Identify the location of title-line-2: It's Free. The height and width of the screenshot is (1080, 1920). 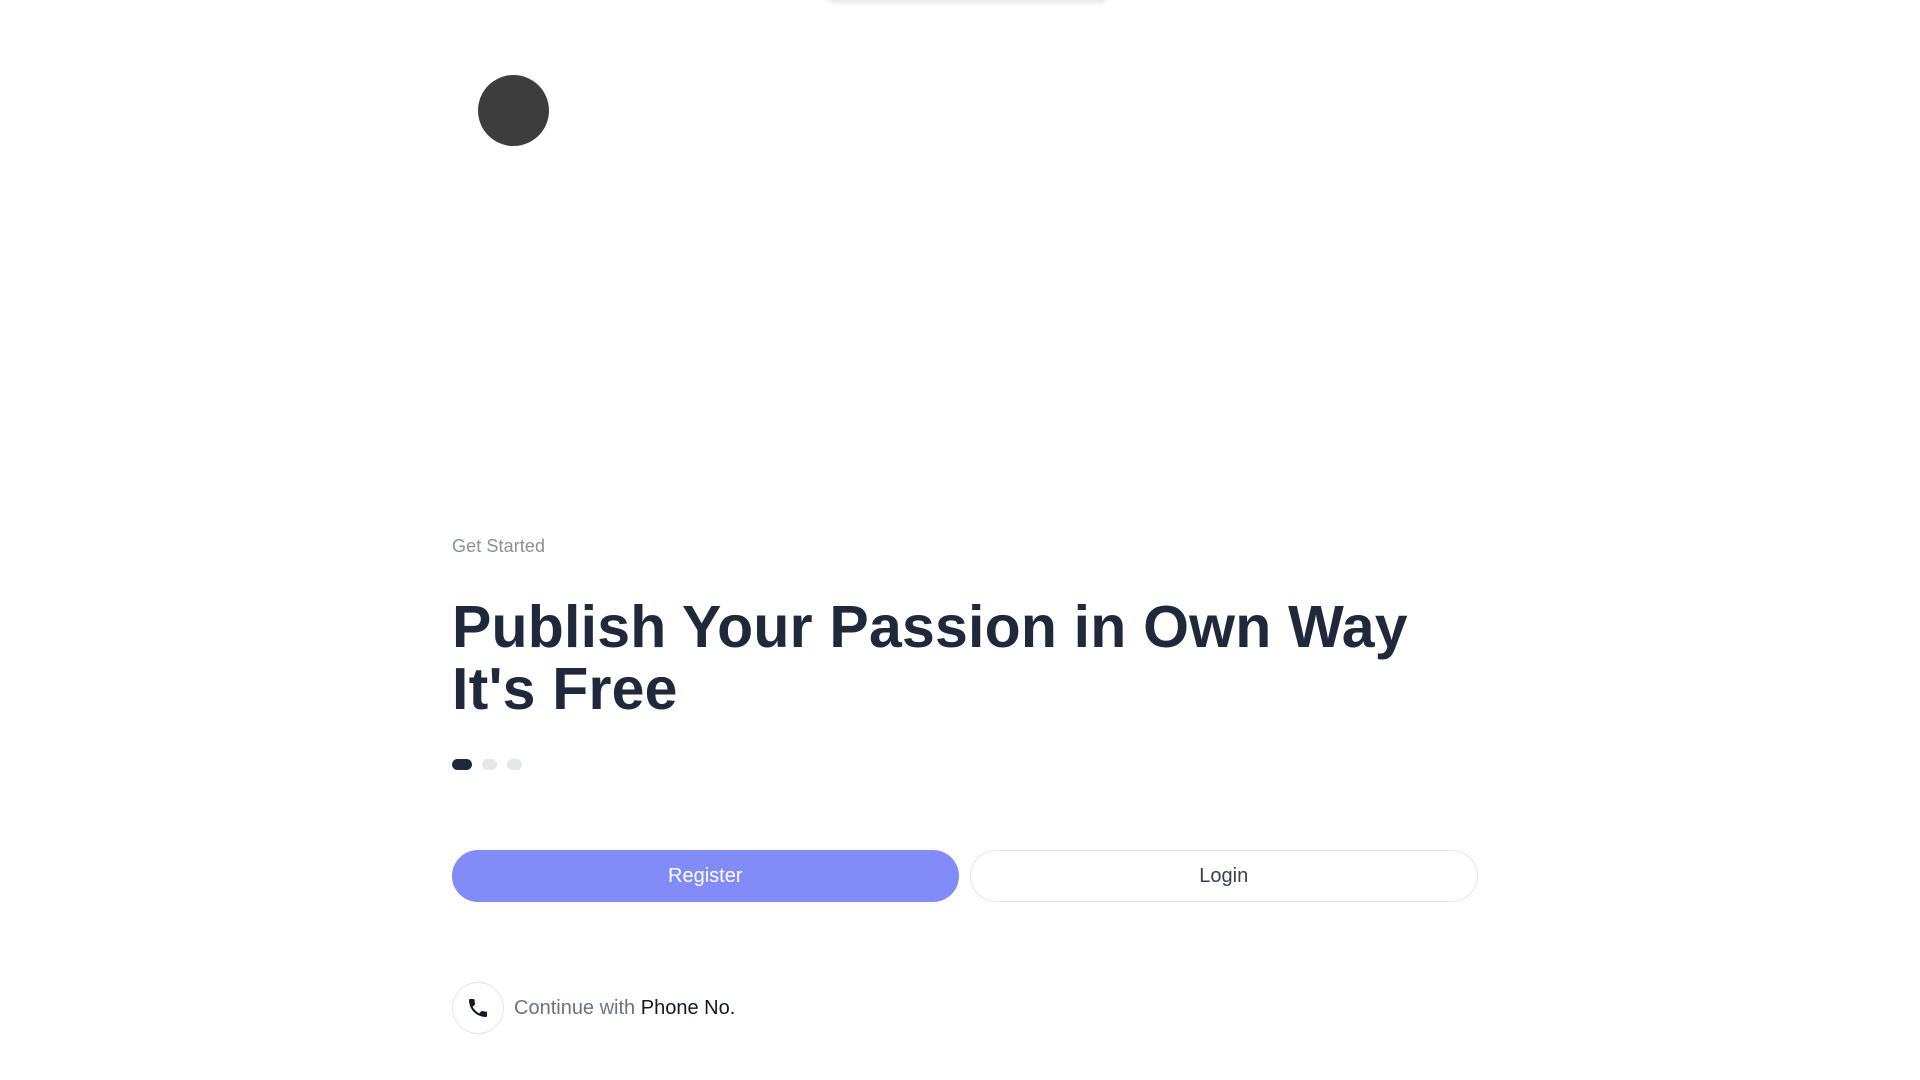
(565, 689).